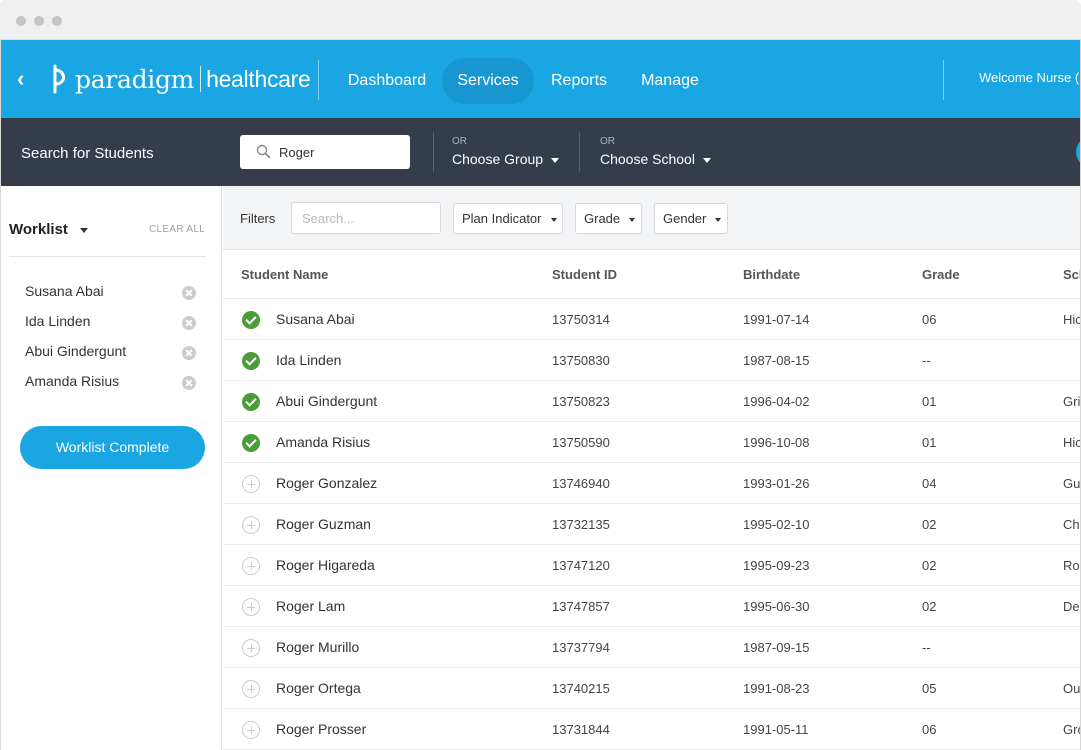 The image size is (1081, 750). What do you see at coordinates (323, 442) in the screenshot?
I see `student-name-cell: Amanda Risius` at bounding box center [323, 442].